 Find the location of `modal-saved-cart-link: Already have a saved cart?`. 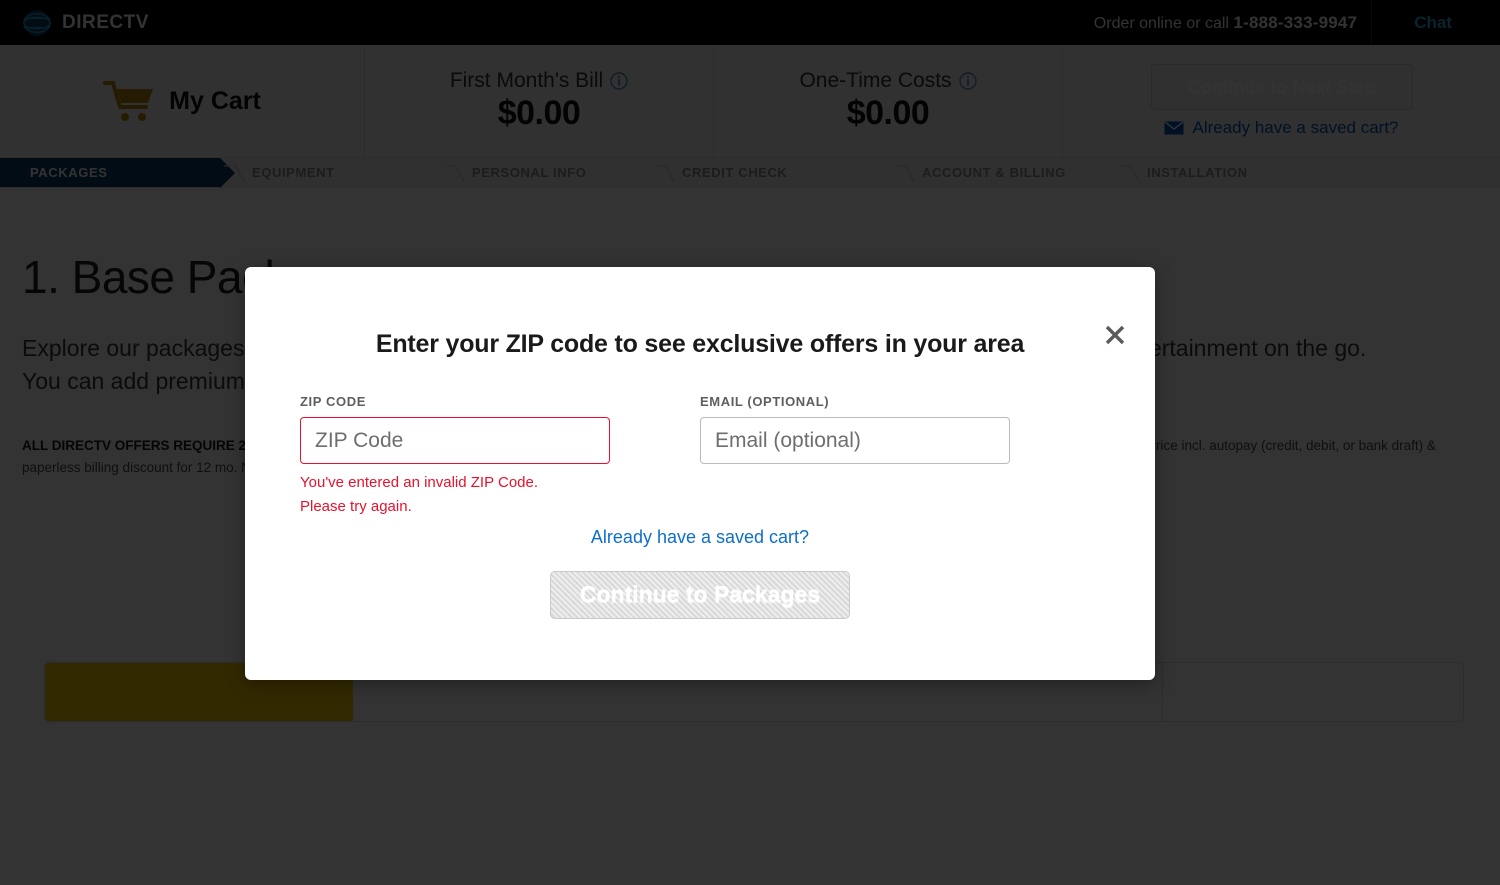

modal-saved-cart-link: Already have a saved cart? is located at coordinates (700, 537).